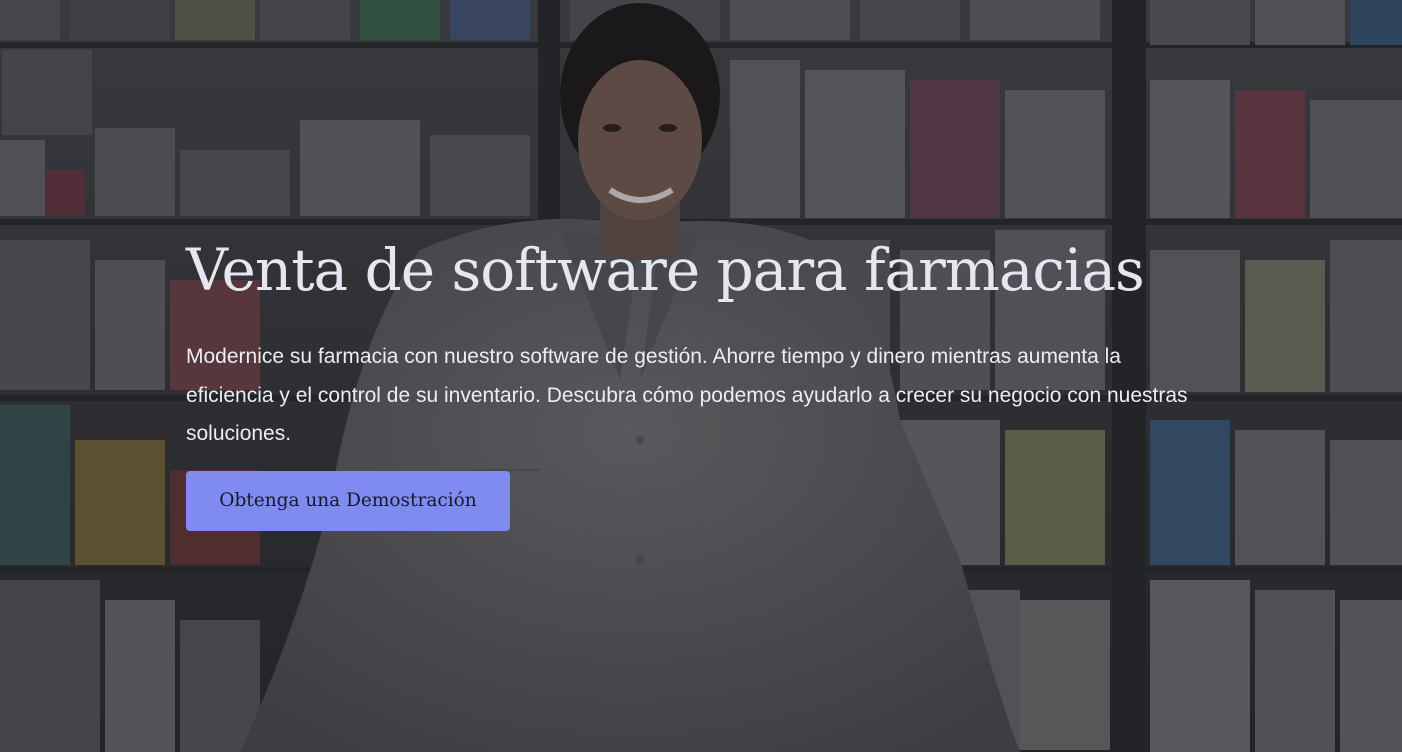  Describe the element at coordinates (665, 270) in the screenshot. I see `hero-title: Venta de software para farmacias` at that location.